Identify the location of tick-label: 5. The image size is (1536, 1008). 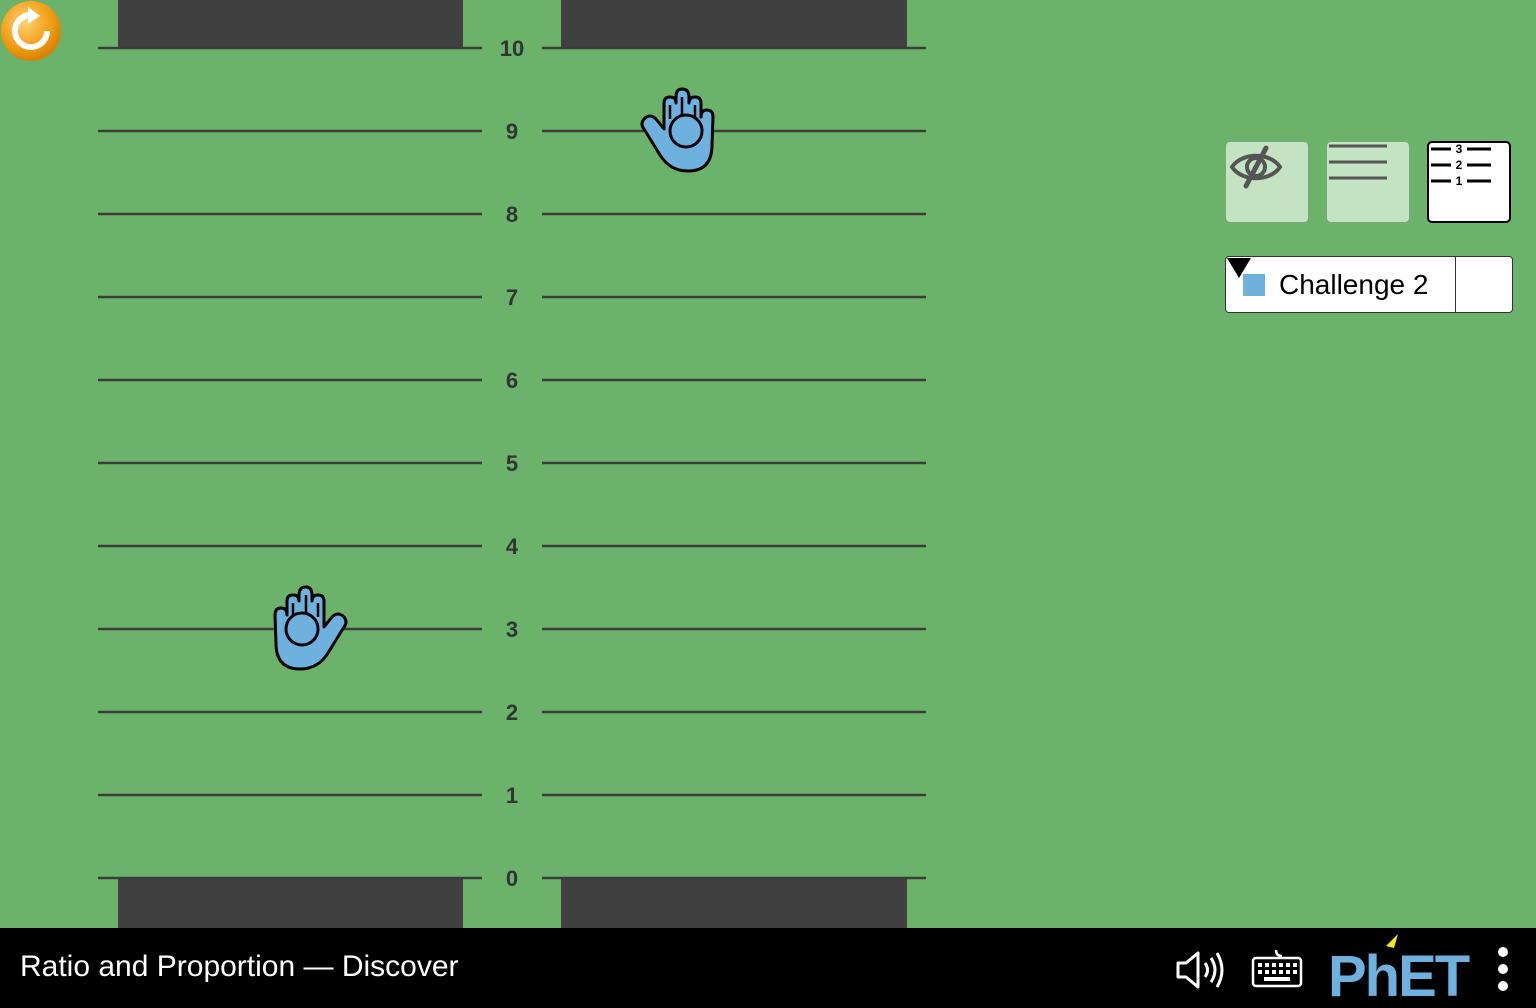
(512, 463).